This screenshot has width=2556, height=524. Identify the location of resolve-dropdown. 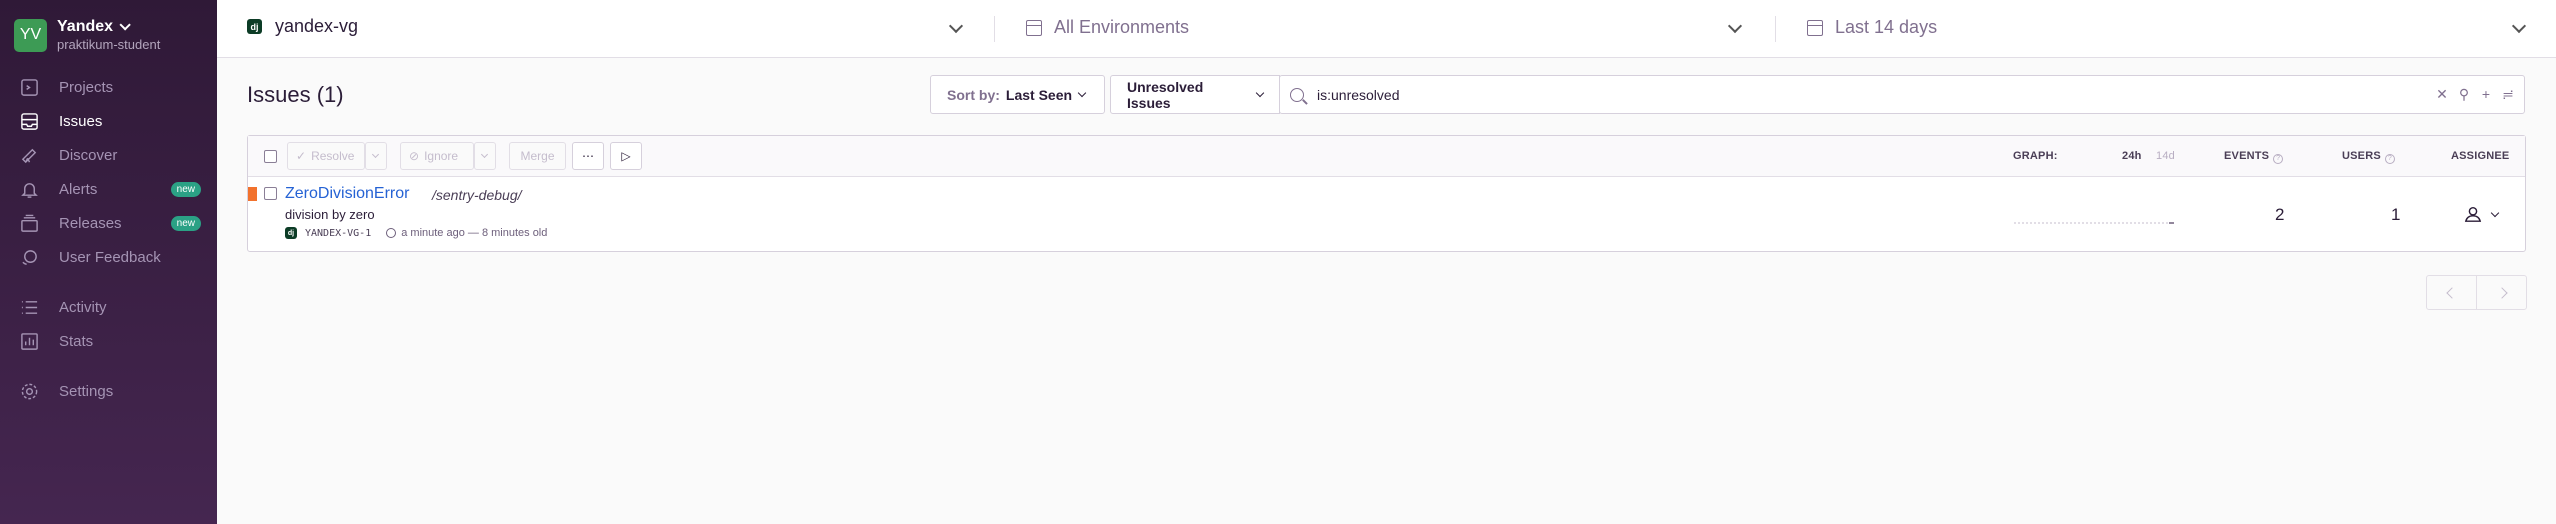
(376, 156).